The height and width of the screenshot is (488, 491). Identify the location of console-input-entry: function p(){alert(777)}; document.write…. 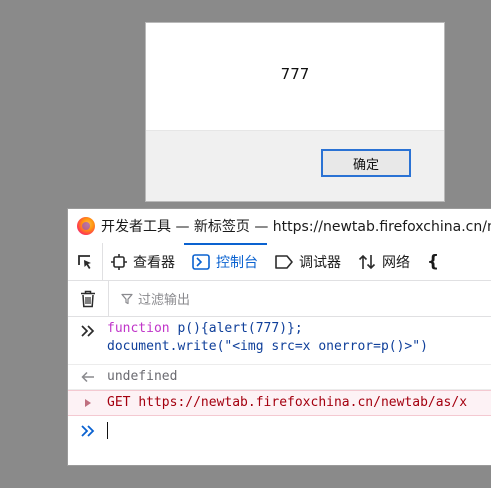
(279, 342).